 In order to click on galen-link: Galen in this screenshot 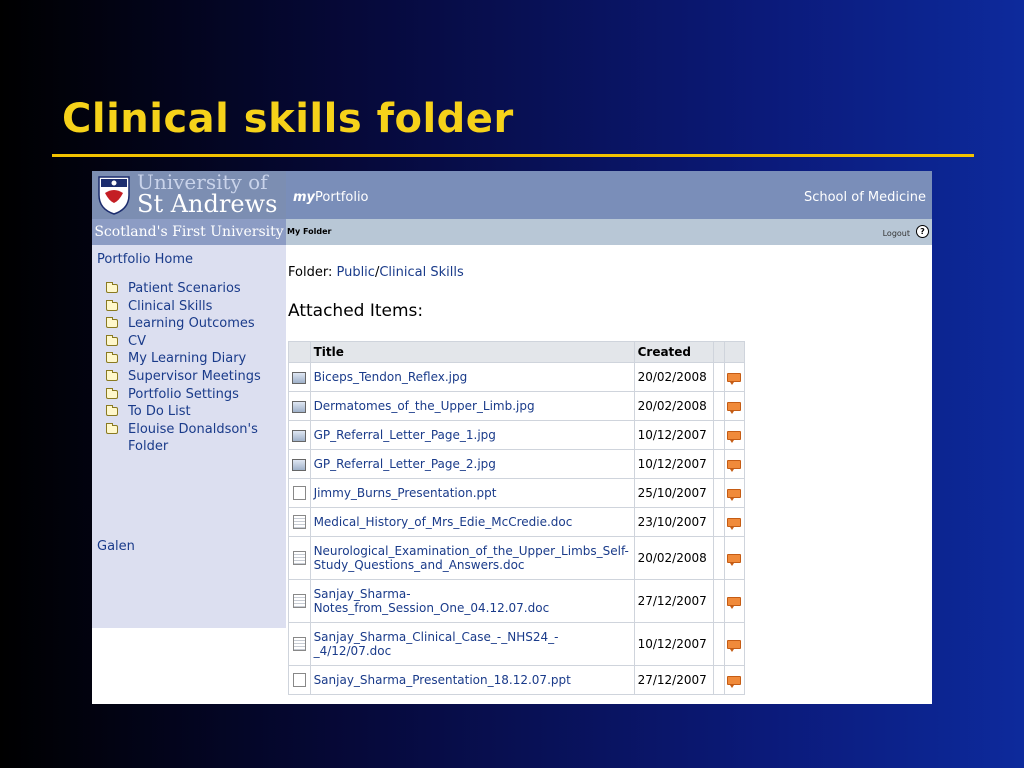, I will do `click(116, 546)`.